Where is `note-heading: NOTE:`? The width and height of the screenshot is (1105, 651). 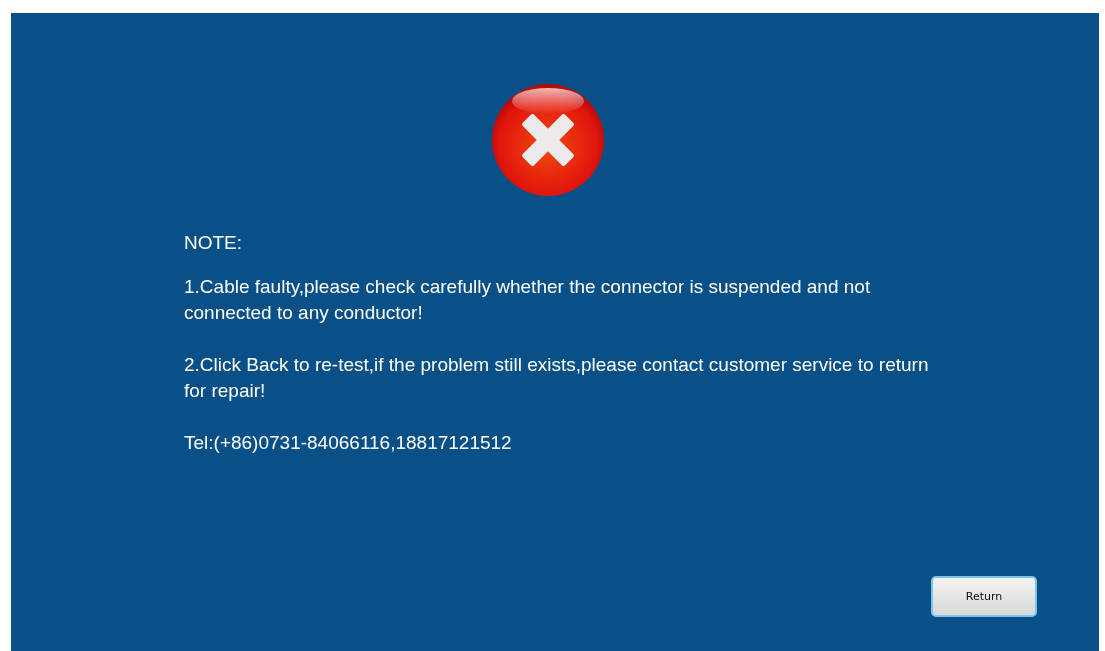
note-heading: NOTE: is located at coordinates (214, 243).